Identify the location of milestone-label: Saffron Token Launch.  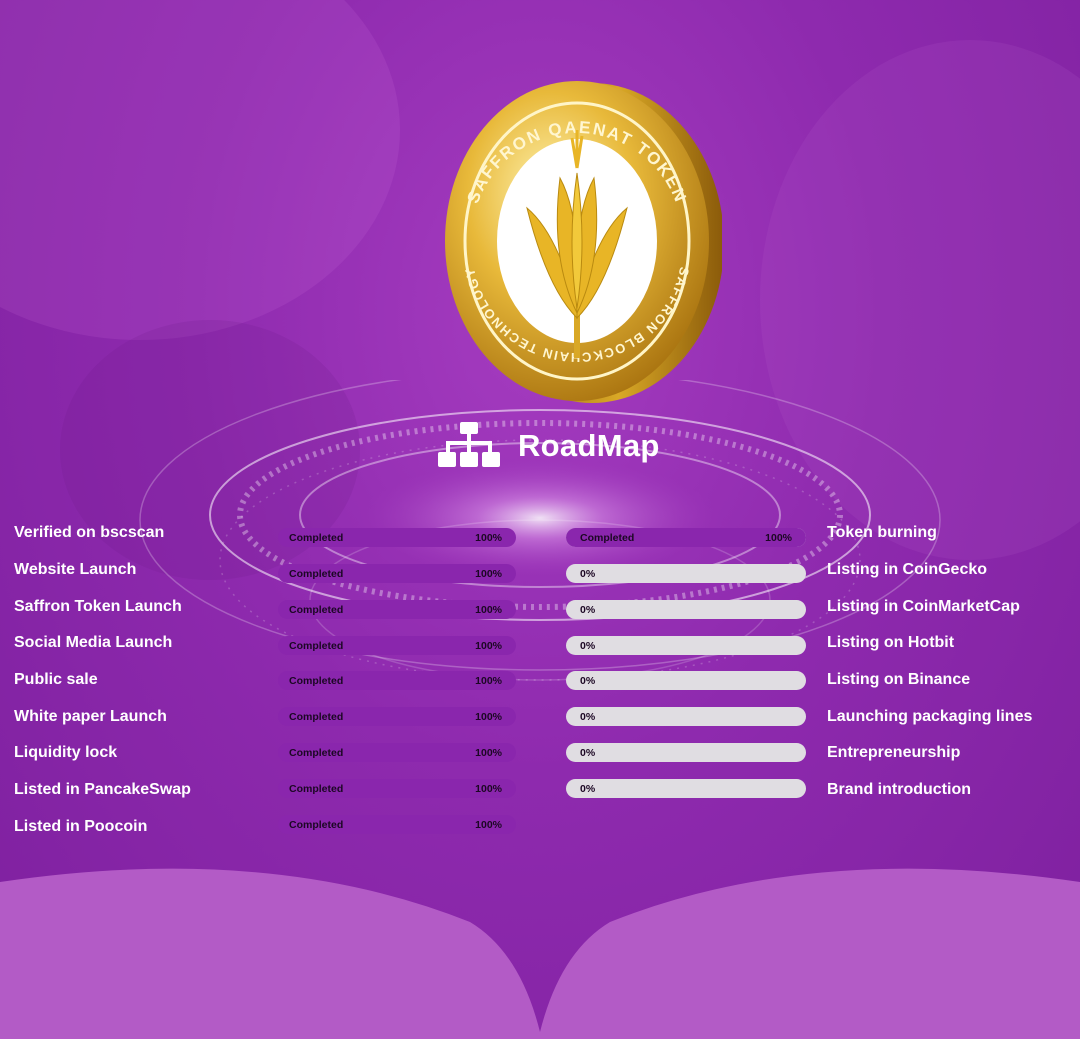
(98, 606).